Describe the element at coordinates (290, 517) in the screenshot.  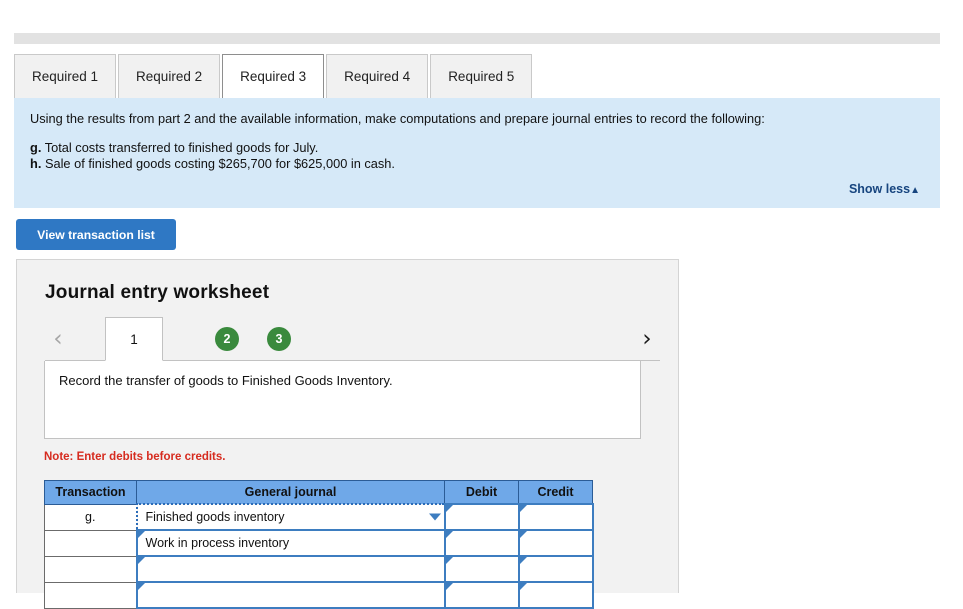
I see `account-dropdown-cell: Finished goods inventory` at that location.